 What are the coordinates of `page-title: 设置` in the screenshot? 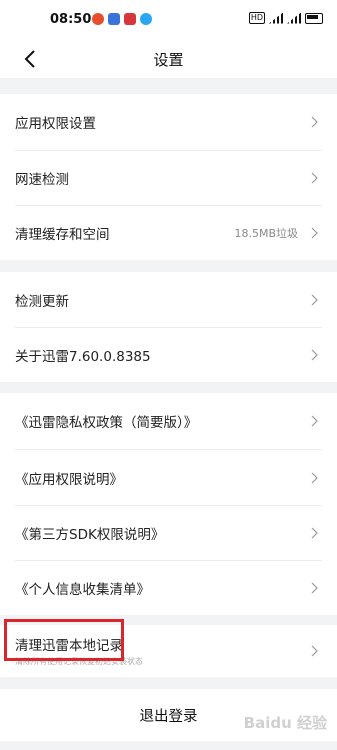 It's located at (168, 60).